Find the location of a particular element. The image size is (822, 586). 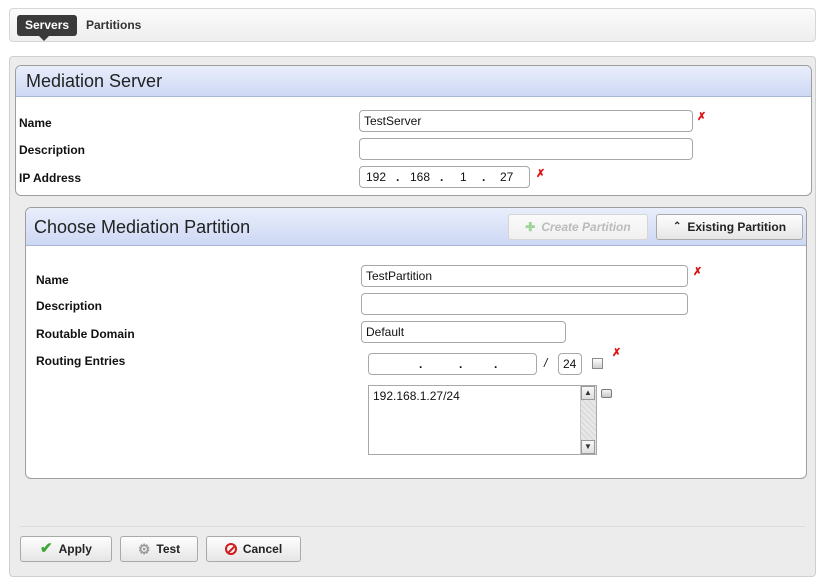

chevron-up-icon: ⌃ is located at coordinates (677, 226).